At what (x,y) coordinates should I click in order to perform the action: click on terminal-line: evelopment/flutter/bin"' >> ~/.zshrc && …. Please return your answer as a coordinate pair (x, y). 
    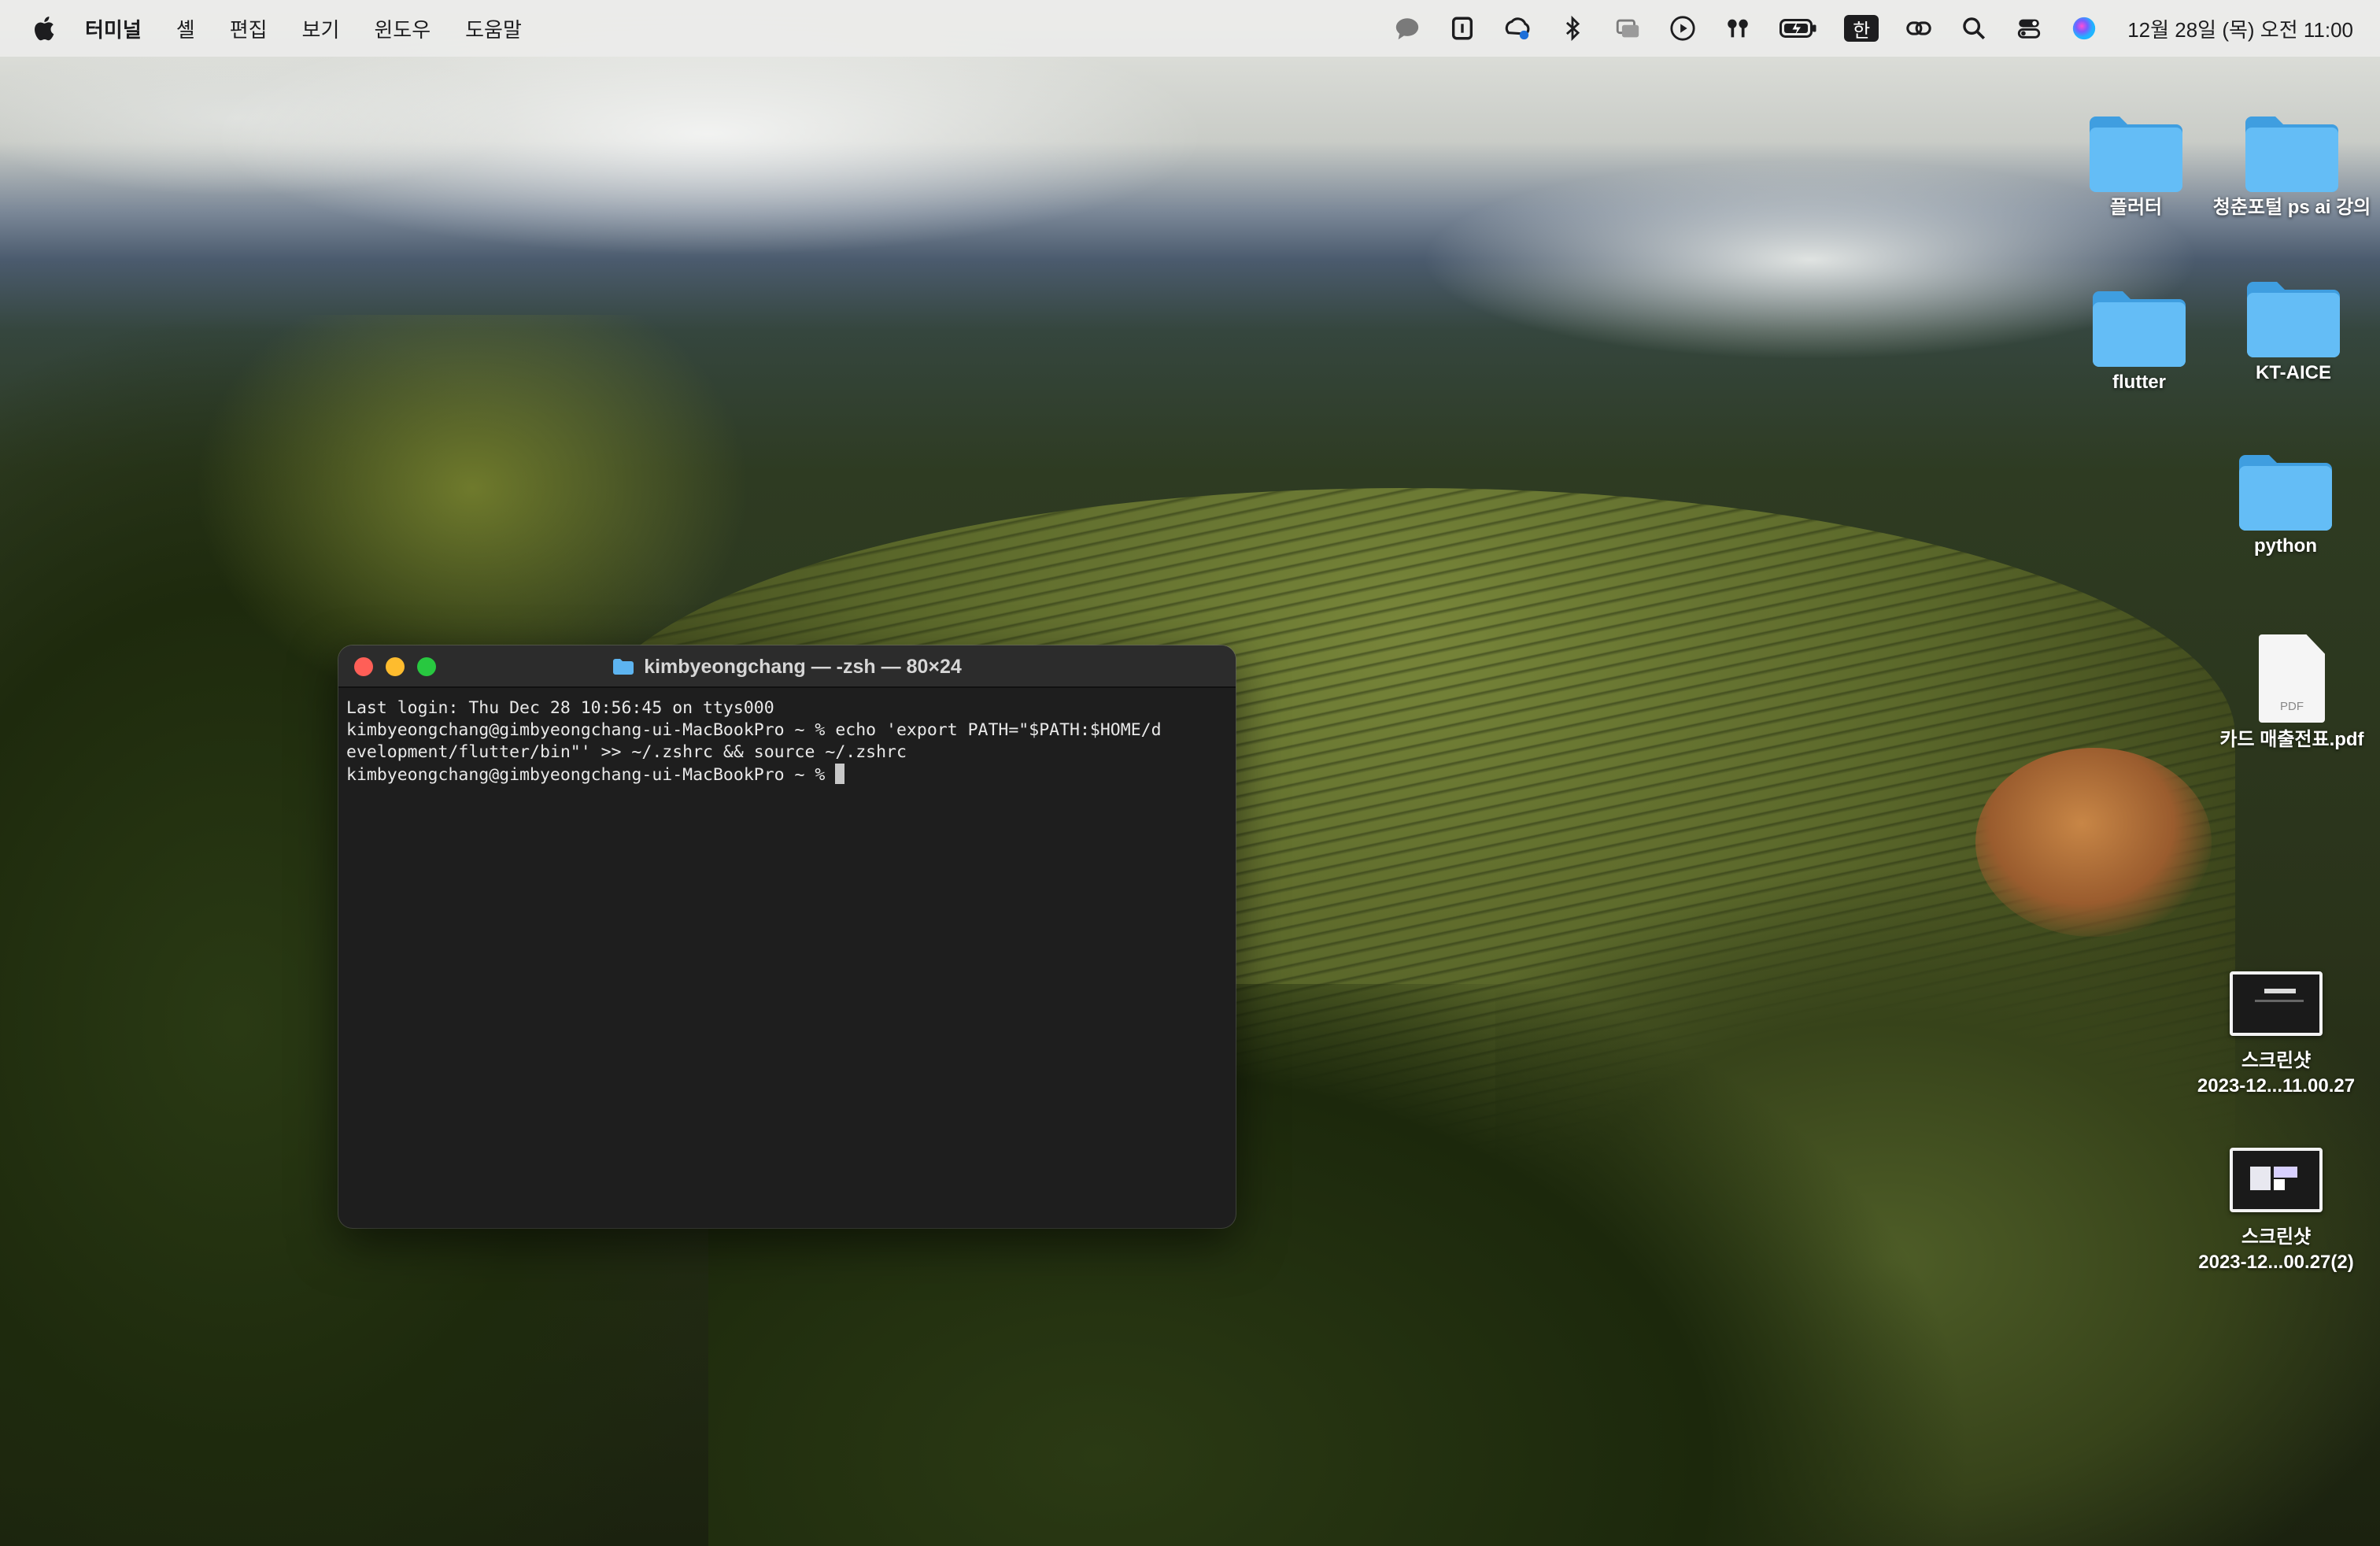
    Looking at the image, I should click on (626, 752).